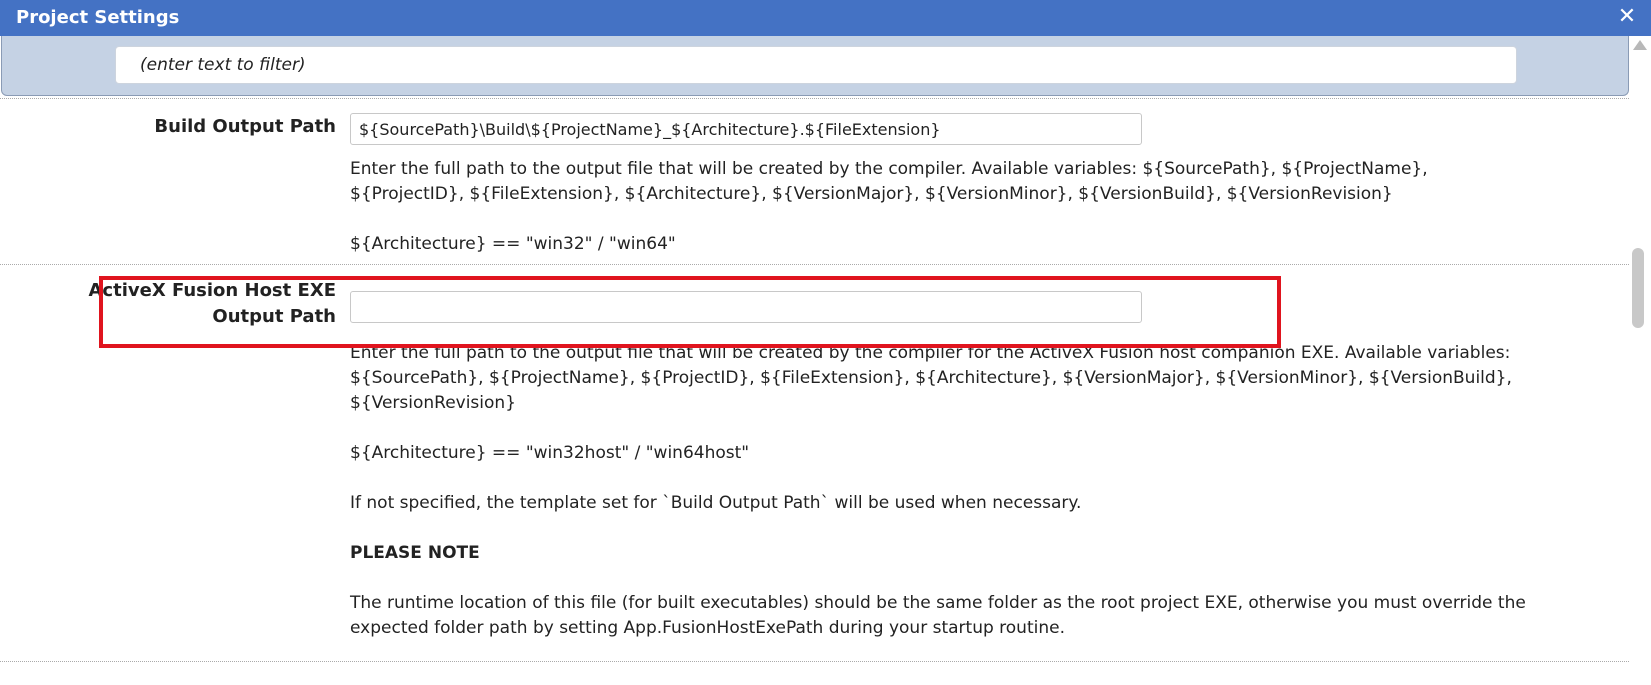 The height and width of the screenshot is (685, 1651). Describe the element at coordinates (1640, 45) in the screenshot. I see `scroll-up-icon` at that location.